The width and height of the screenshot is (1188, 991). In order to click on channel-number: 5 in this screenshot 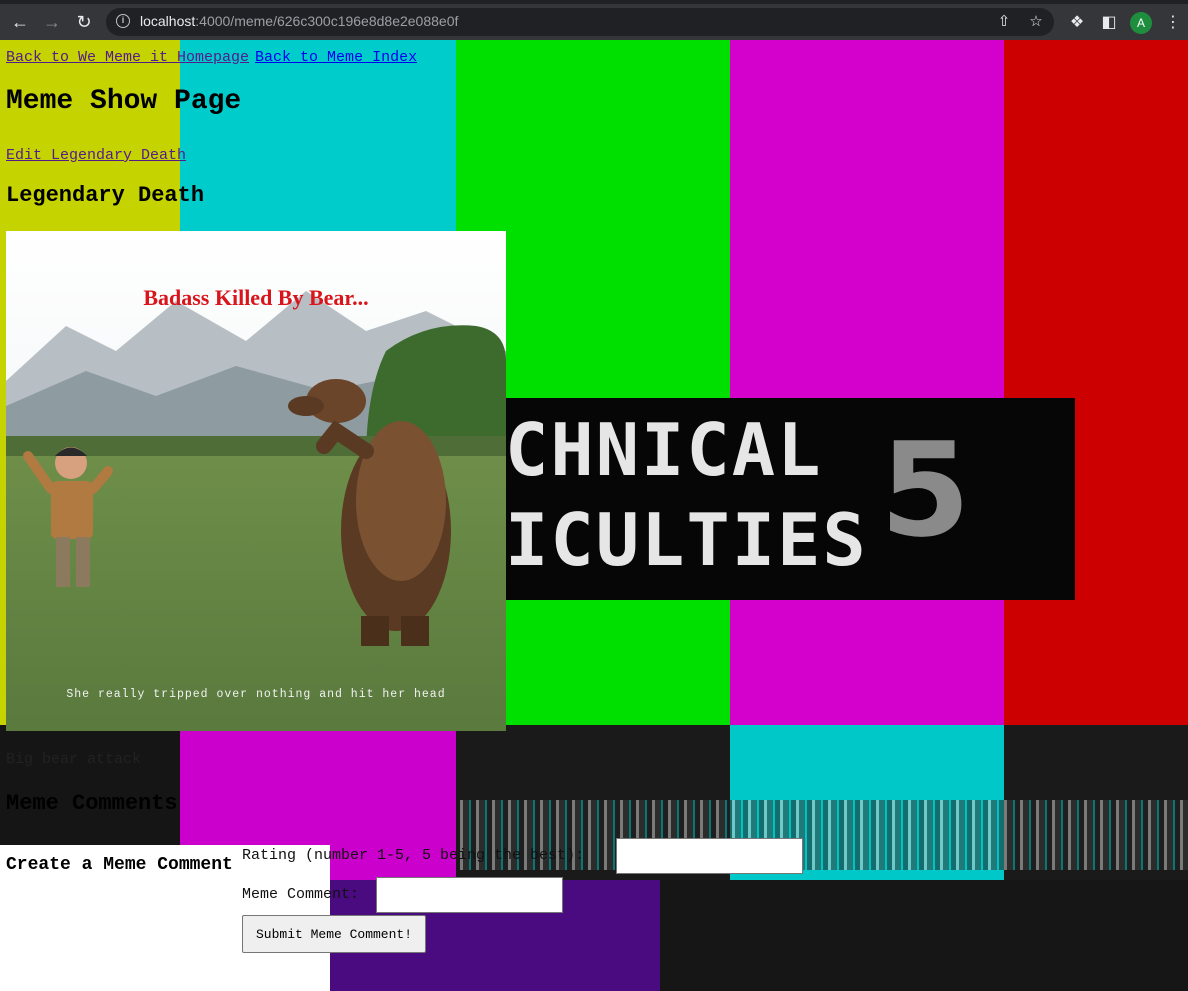, I will do `click(925, 490)`.